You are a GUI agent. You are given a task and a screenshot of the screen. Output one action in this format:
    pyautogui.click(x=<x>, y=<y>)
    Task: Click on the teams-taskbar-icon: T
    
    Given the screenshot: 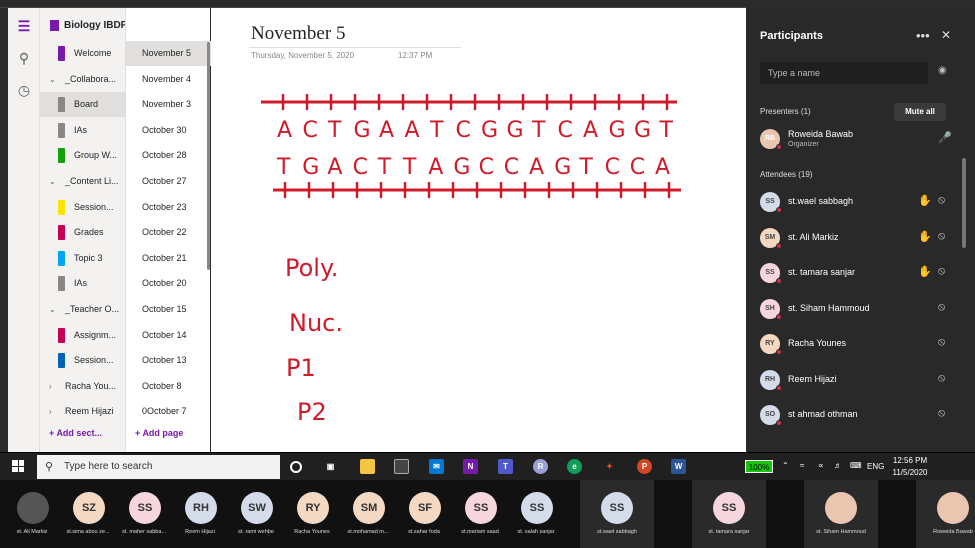 What is the action you would take?
    pyautogui.click(x=505, y=466)
    